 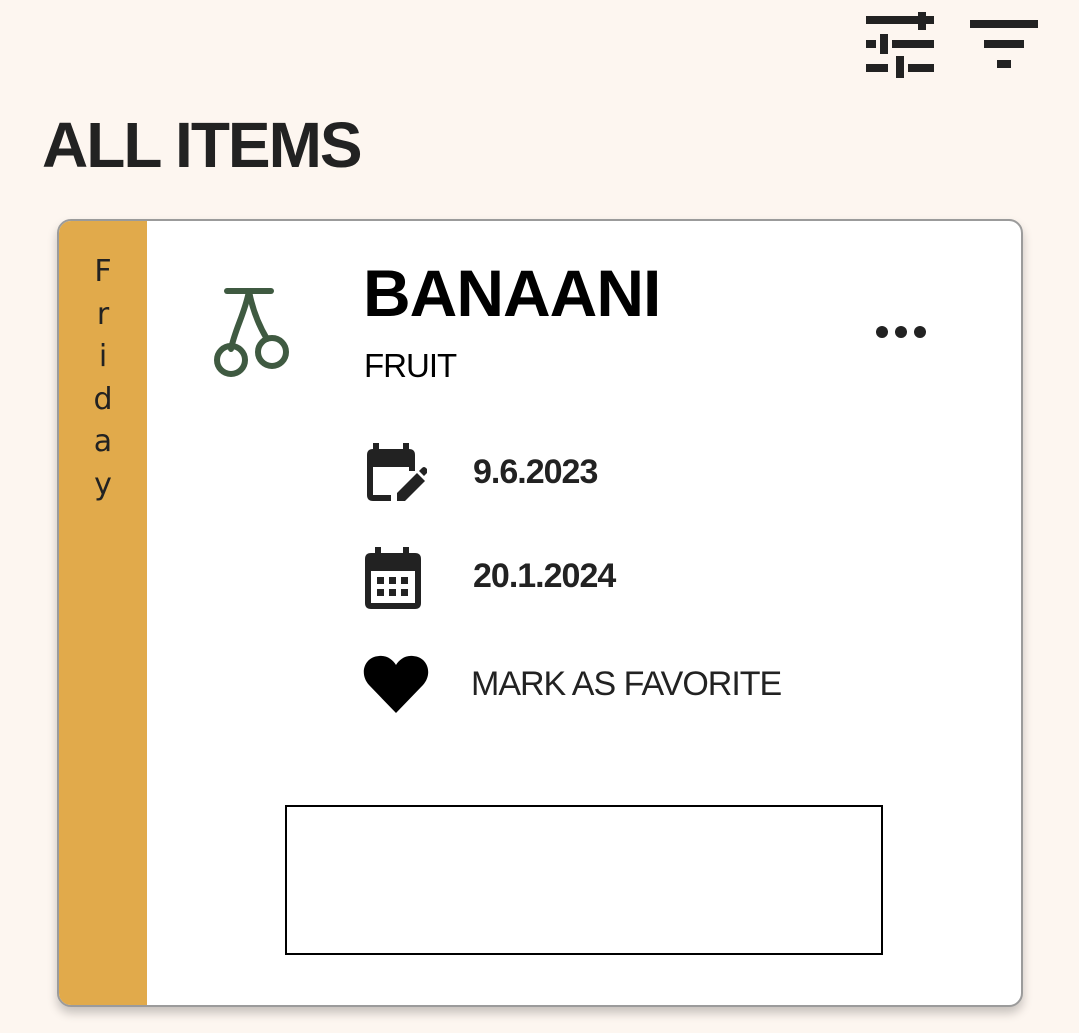 I want to click on day-letter: a, so click(x=103, y=441).